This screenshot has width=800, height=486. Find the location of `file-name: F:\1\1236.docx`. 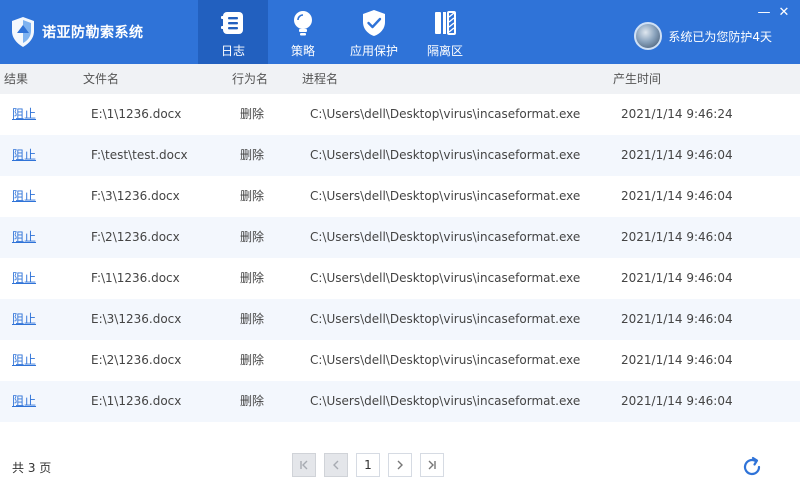

file-name: F:\1\1236.docx is located at coordinates (135, 278).